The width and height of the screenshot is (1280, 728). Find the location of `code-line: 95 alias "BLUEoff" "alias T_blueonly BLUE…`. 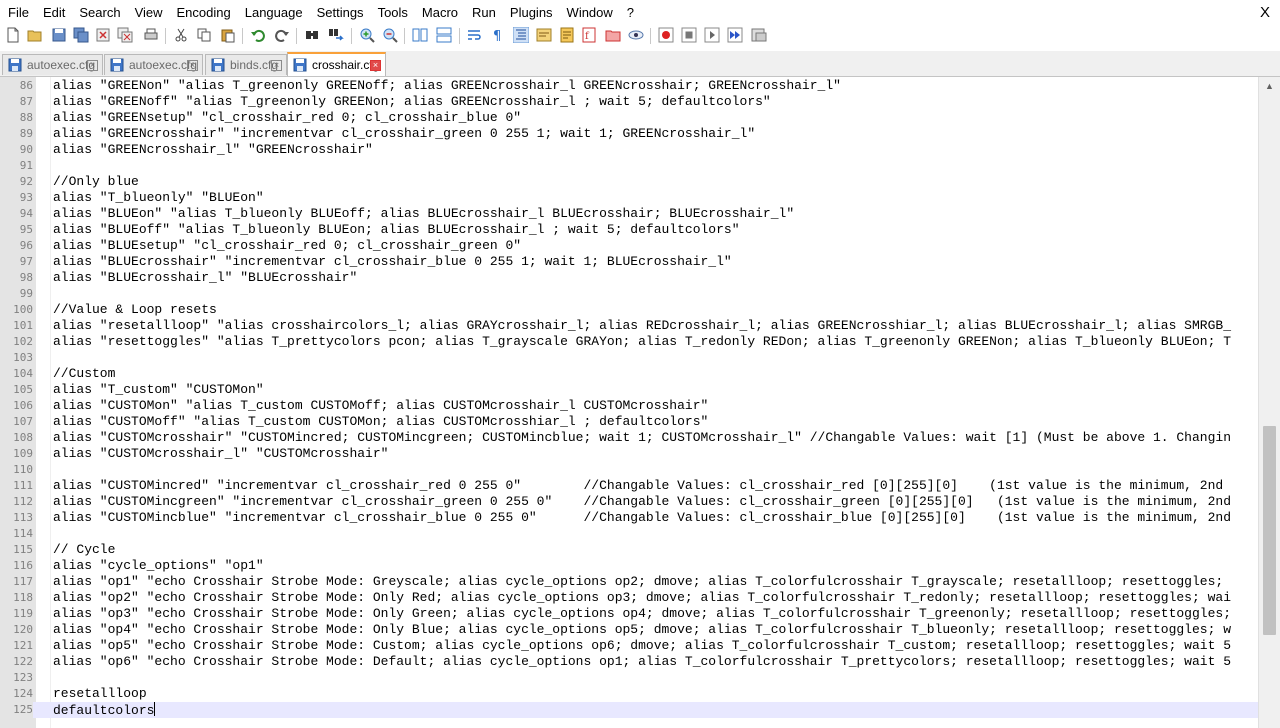

code-line: 95 alias "BLUEoff" "alias T_blueonly BLUE… is located at coordinates (629, 230).